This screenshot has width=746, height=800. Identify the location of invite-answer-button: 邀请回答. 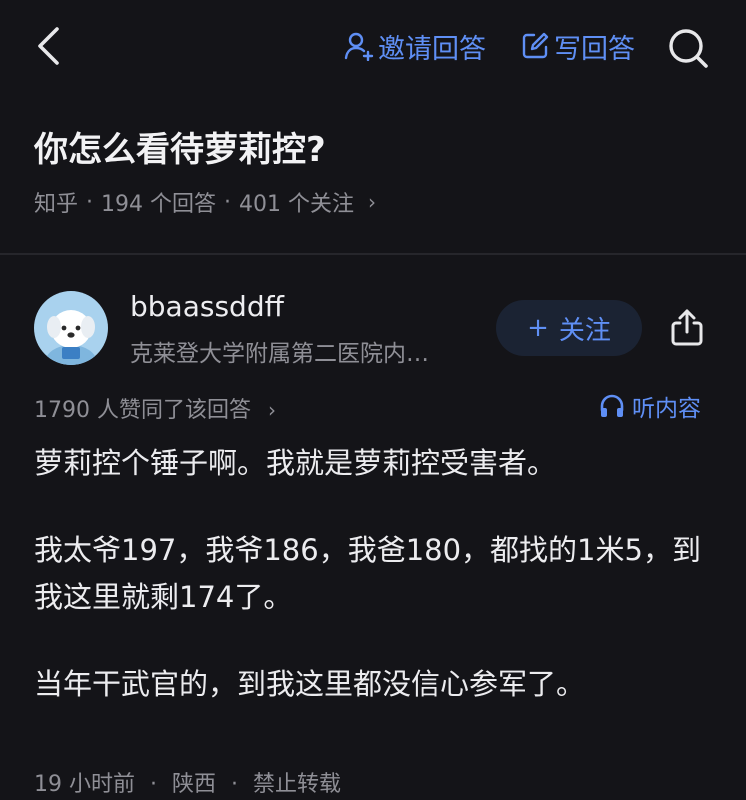
(415, 46).